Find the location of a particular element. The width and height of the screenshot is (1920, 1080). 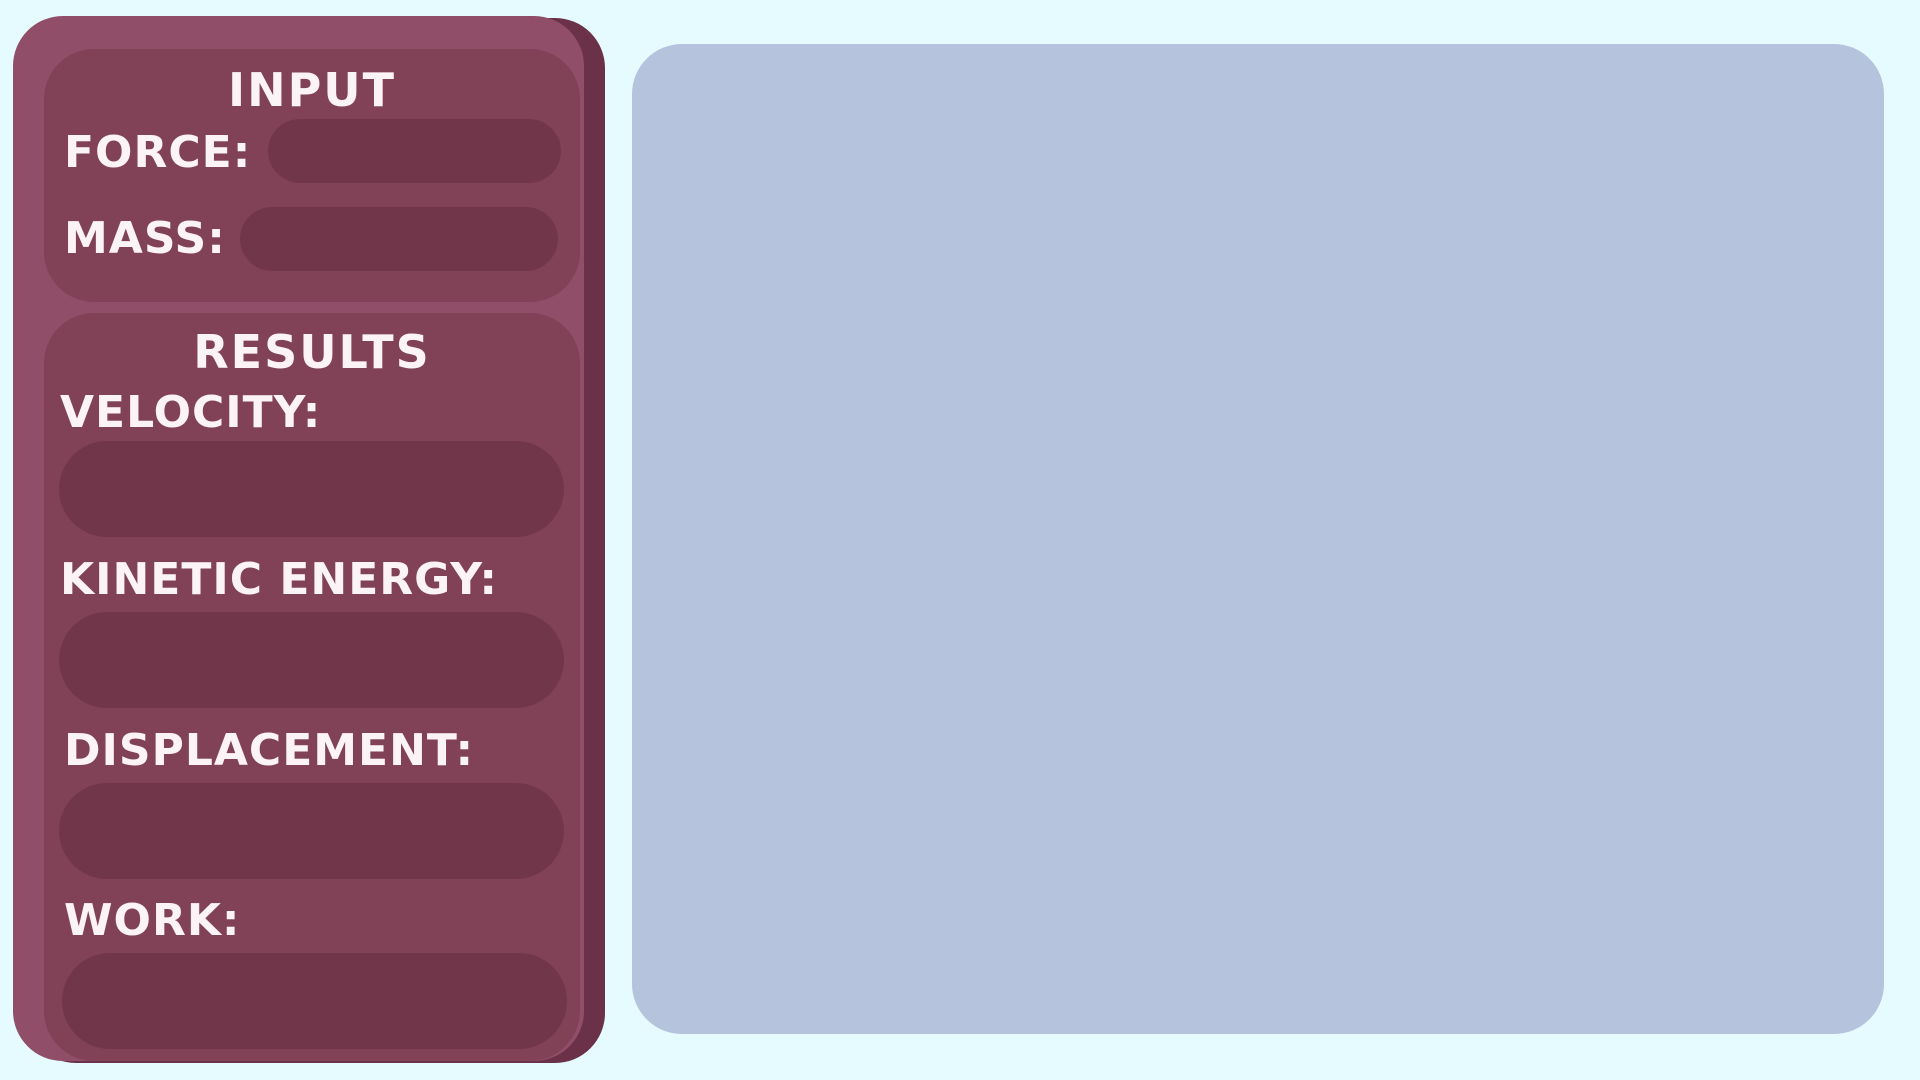

input-section: INPUT FORCE: MASS: is located at coordinates (312, 175).